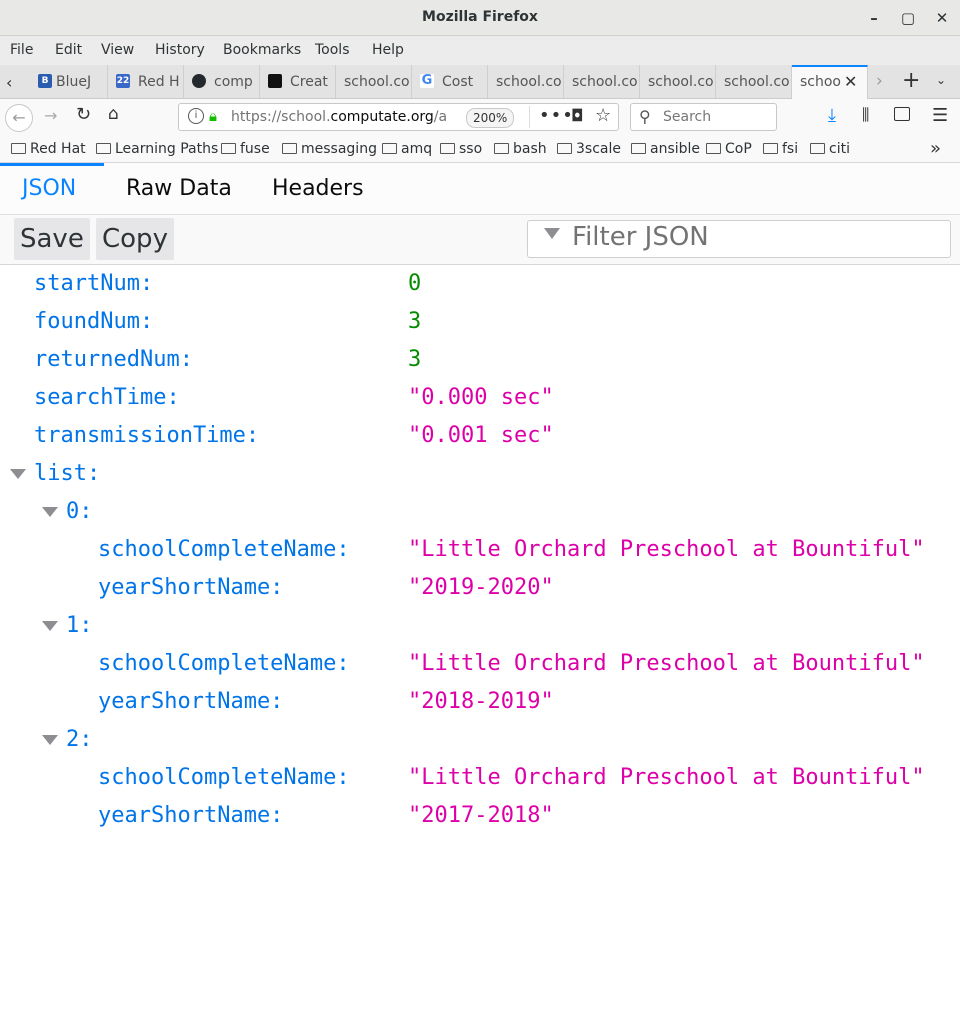 This screenshot has width=960, height=1020. I want to click on maximize-icon: ▢, so click(908, 18).